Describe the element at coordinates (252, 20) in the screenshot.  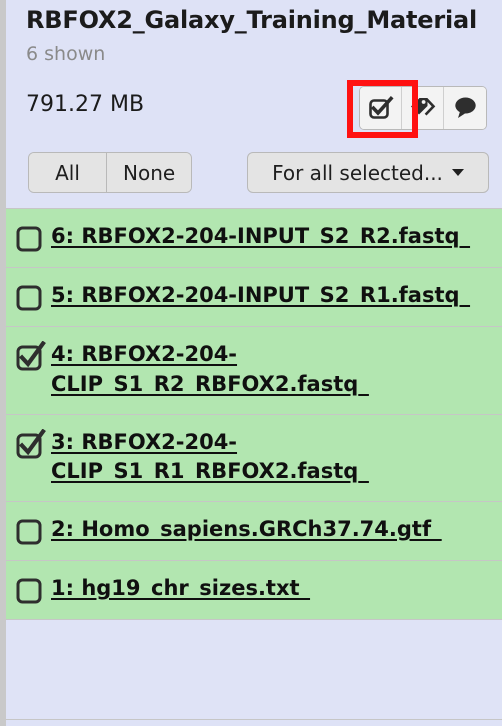
I see `history-title: RBFOX2_Galaxy_Training_Material` at that location.